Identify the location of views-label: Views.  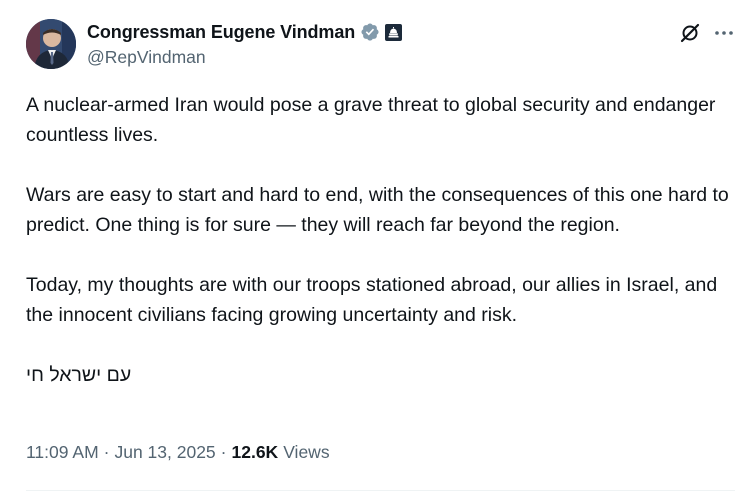
(306, 452).